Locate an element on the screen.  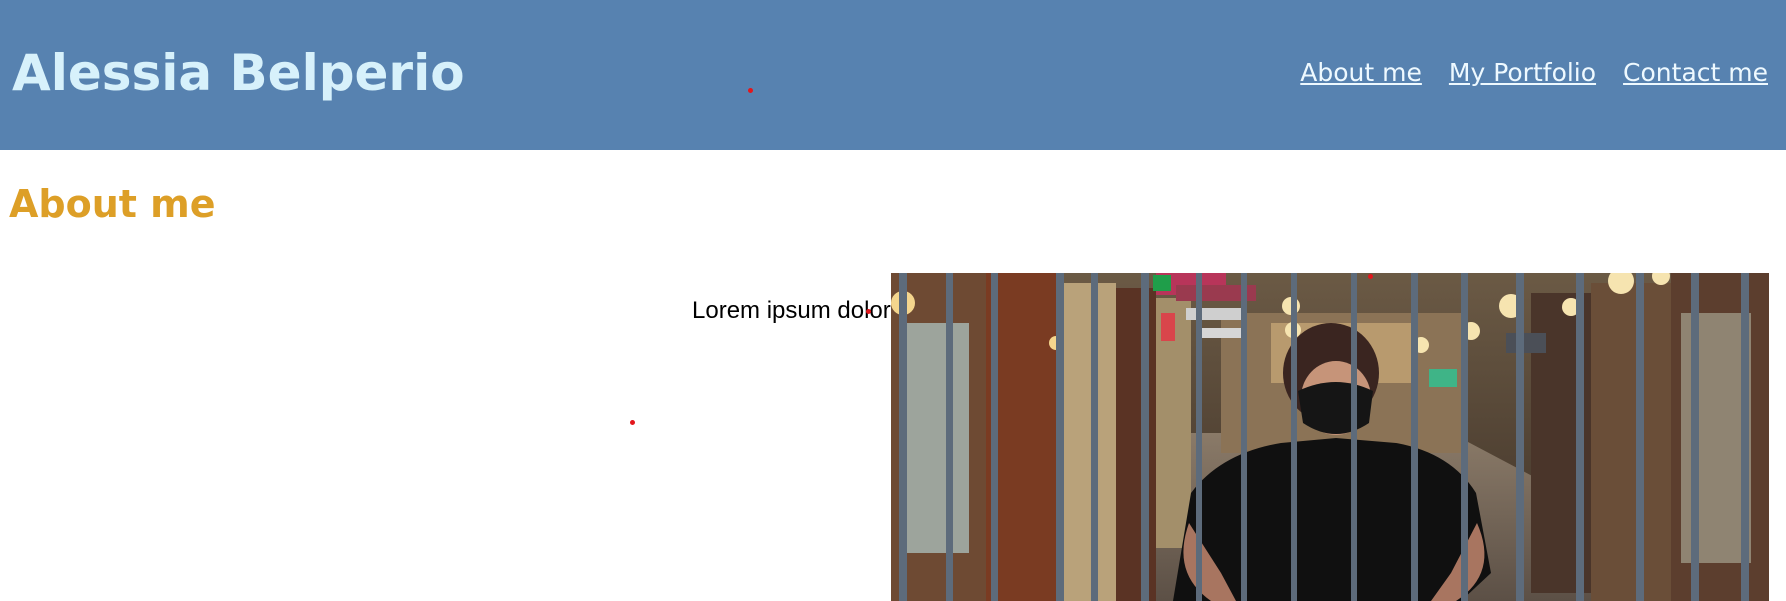
site-title: Alessia Belperio is located at coordinates (238, 73).